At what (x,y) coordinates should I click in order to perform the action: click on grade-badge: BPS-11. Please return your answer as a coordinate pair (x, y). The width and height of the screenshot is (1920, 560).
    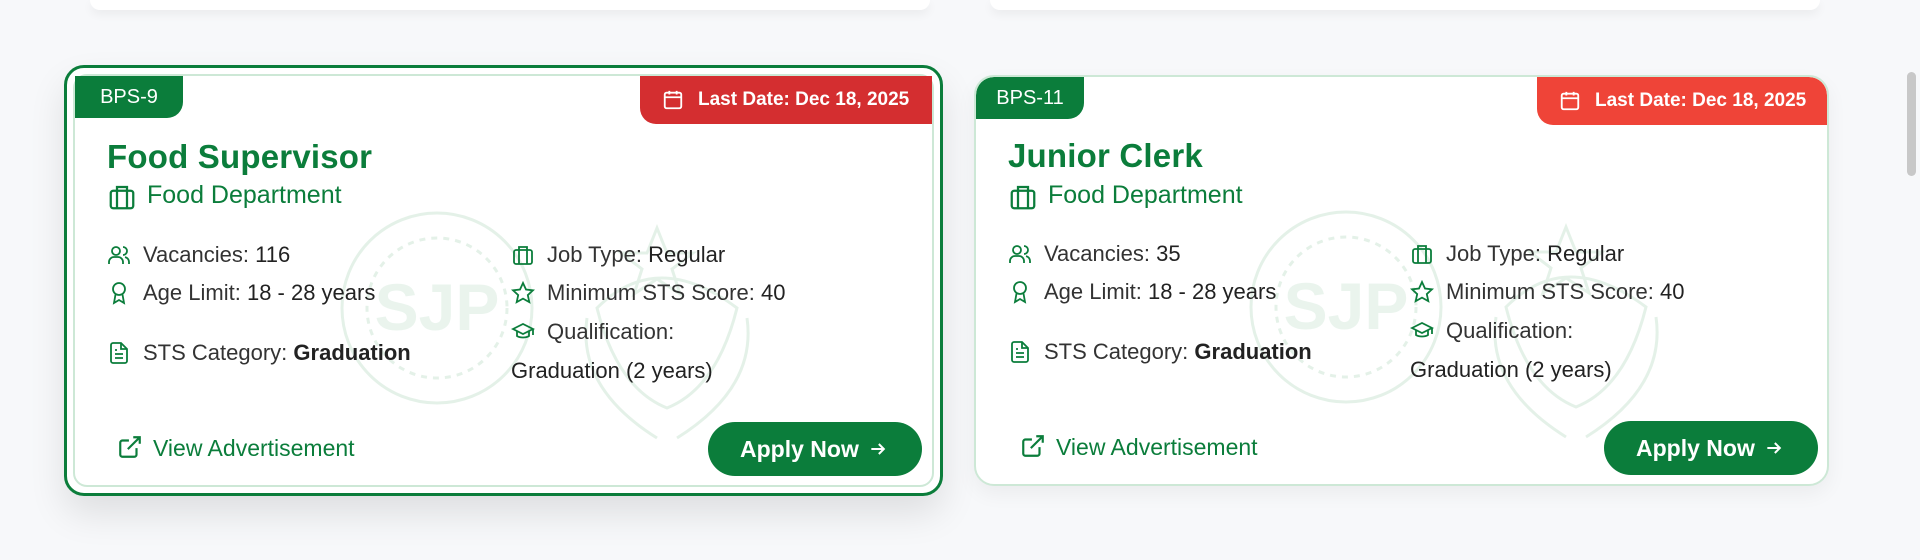
    Looking at the image, I should click on (1030, 98).